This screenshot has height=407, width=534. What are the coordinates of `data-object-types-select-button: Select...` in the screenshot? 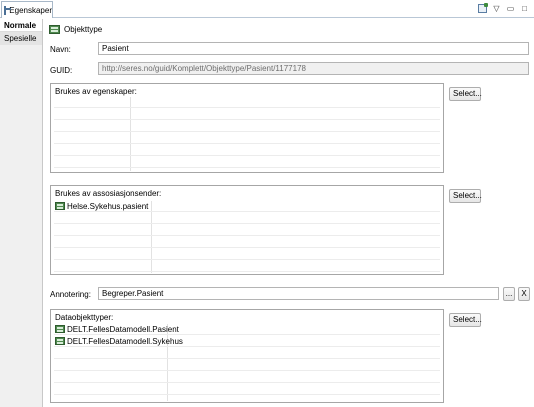 It's located at (465, 320).